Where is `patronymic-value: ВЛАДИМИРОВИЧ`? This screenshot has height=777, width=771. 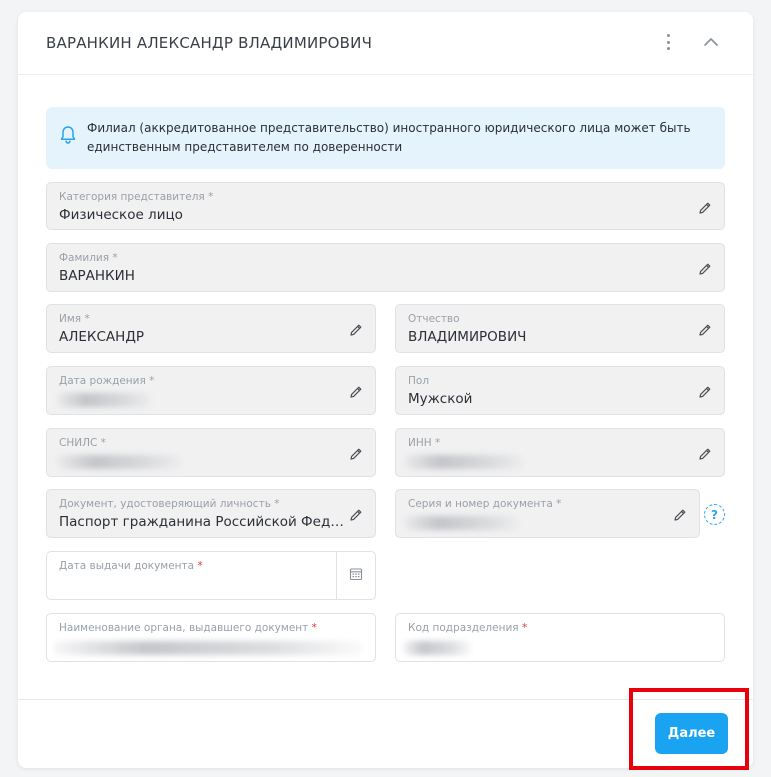
patronymic-value: ВЛАДИМИРОВИЧ is located at coordinates (467, 337).